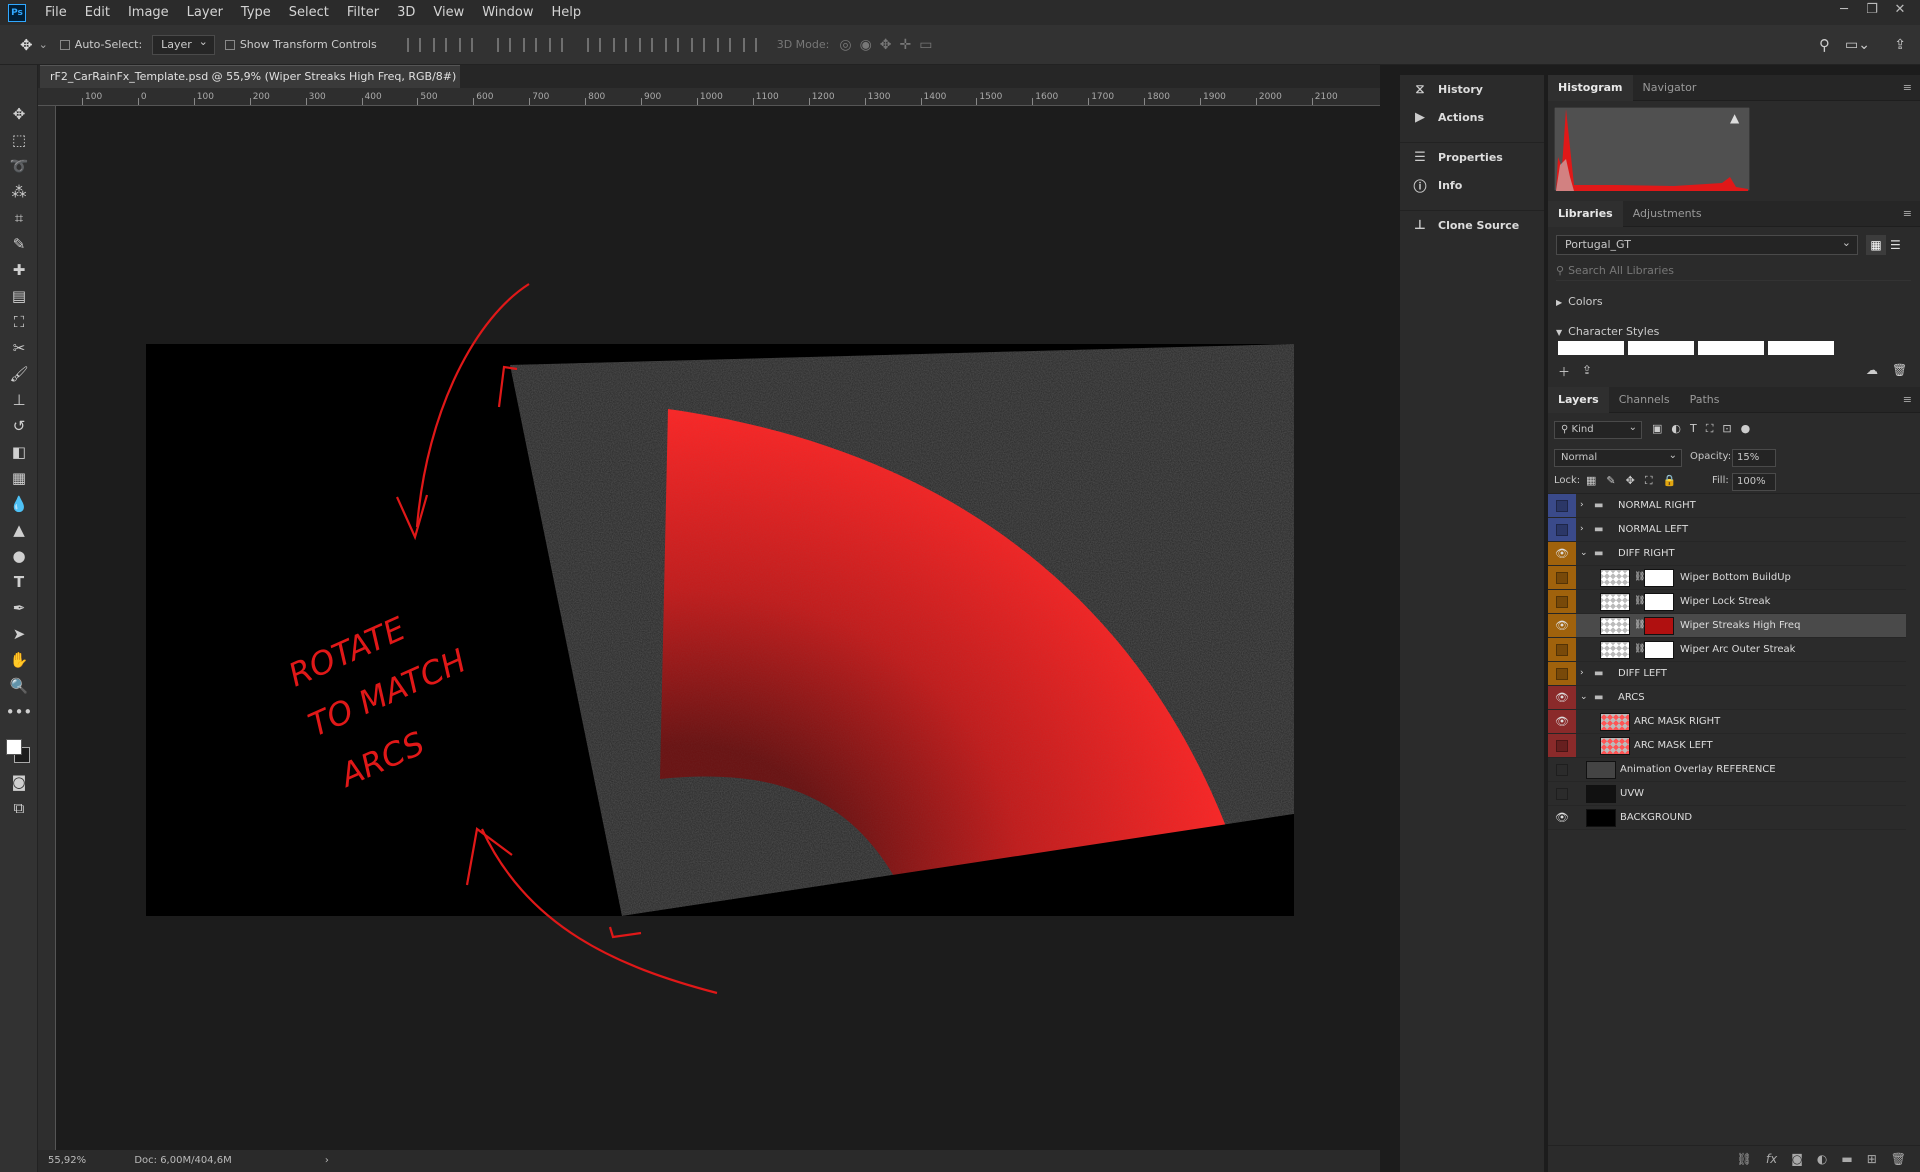  What do you see at coordinates (1872, 10) in the screenshot?
I see `restore-icon: ❐` at bounding box center [1872, 10].